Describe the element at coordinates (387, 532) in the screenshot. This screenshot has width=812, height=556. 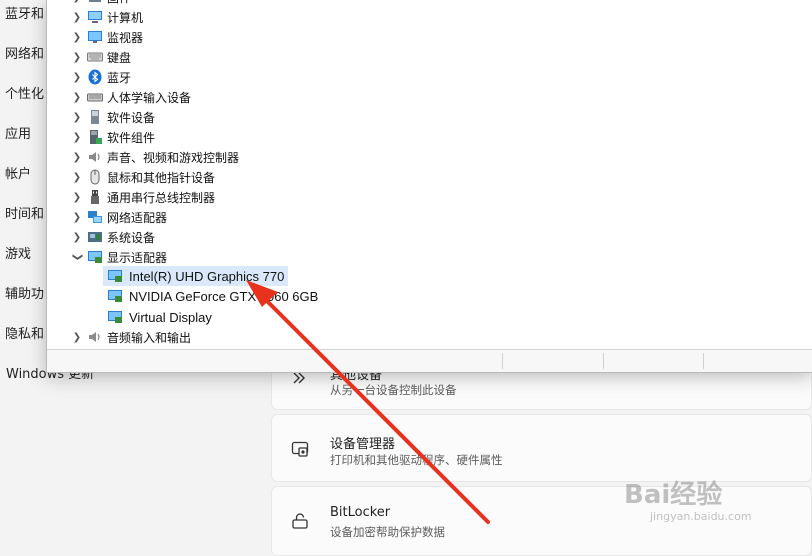
I see `card-subtitle: 设备加密帮助保护数据` at that location.